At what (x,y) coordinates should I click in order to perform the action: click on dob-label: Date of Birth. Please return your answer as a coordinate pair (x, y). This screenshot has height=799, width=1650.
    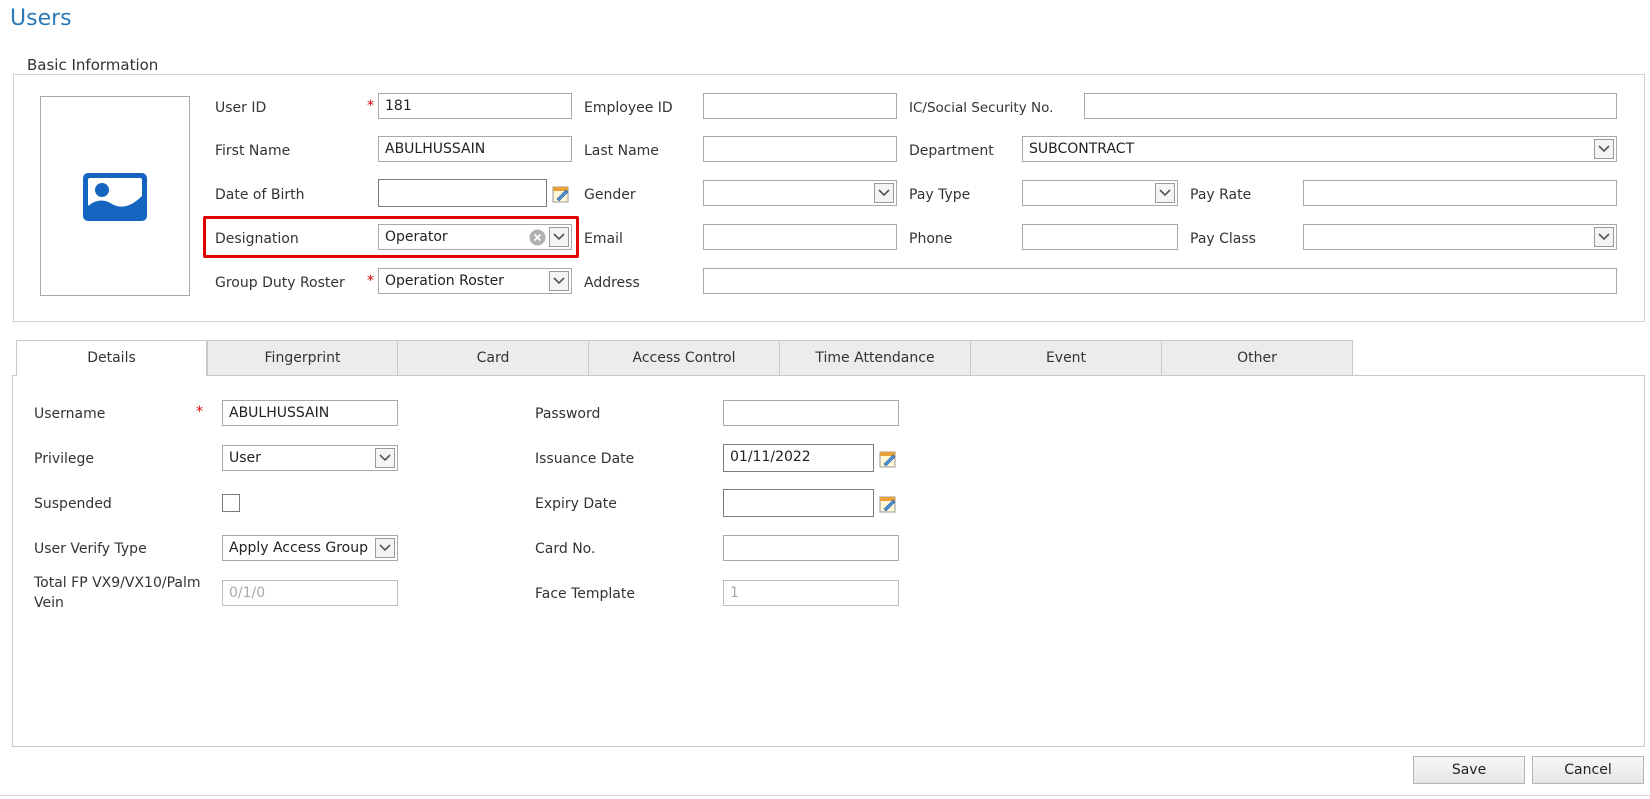
    Looking at the image, I should click on (260, 195).